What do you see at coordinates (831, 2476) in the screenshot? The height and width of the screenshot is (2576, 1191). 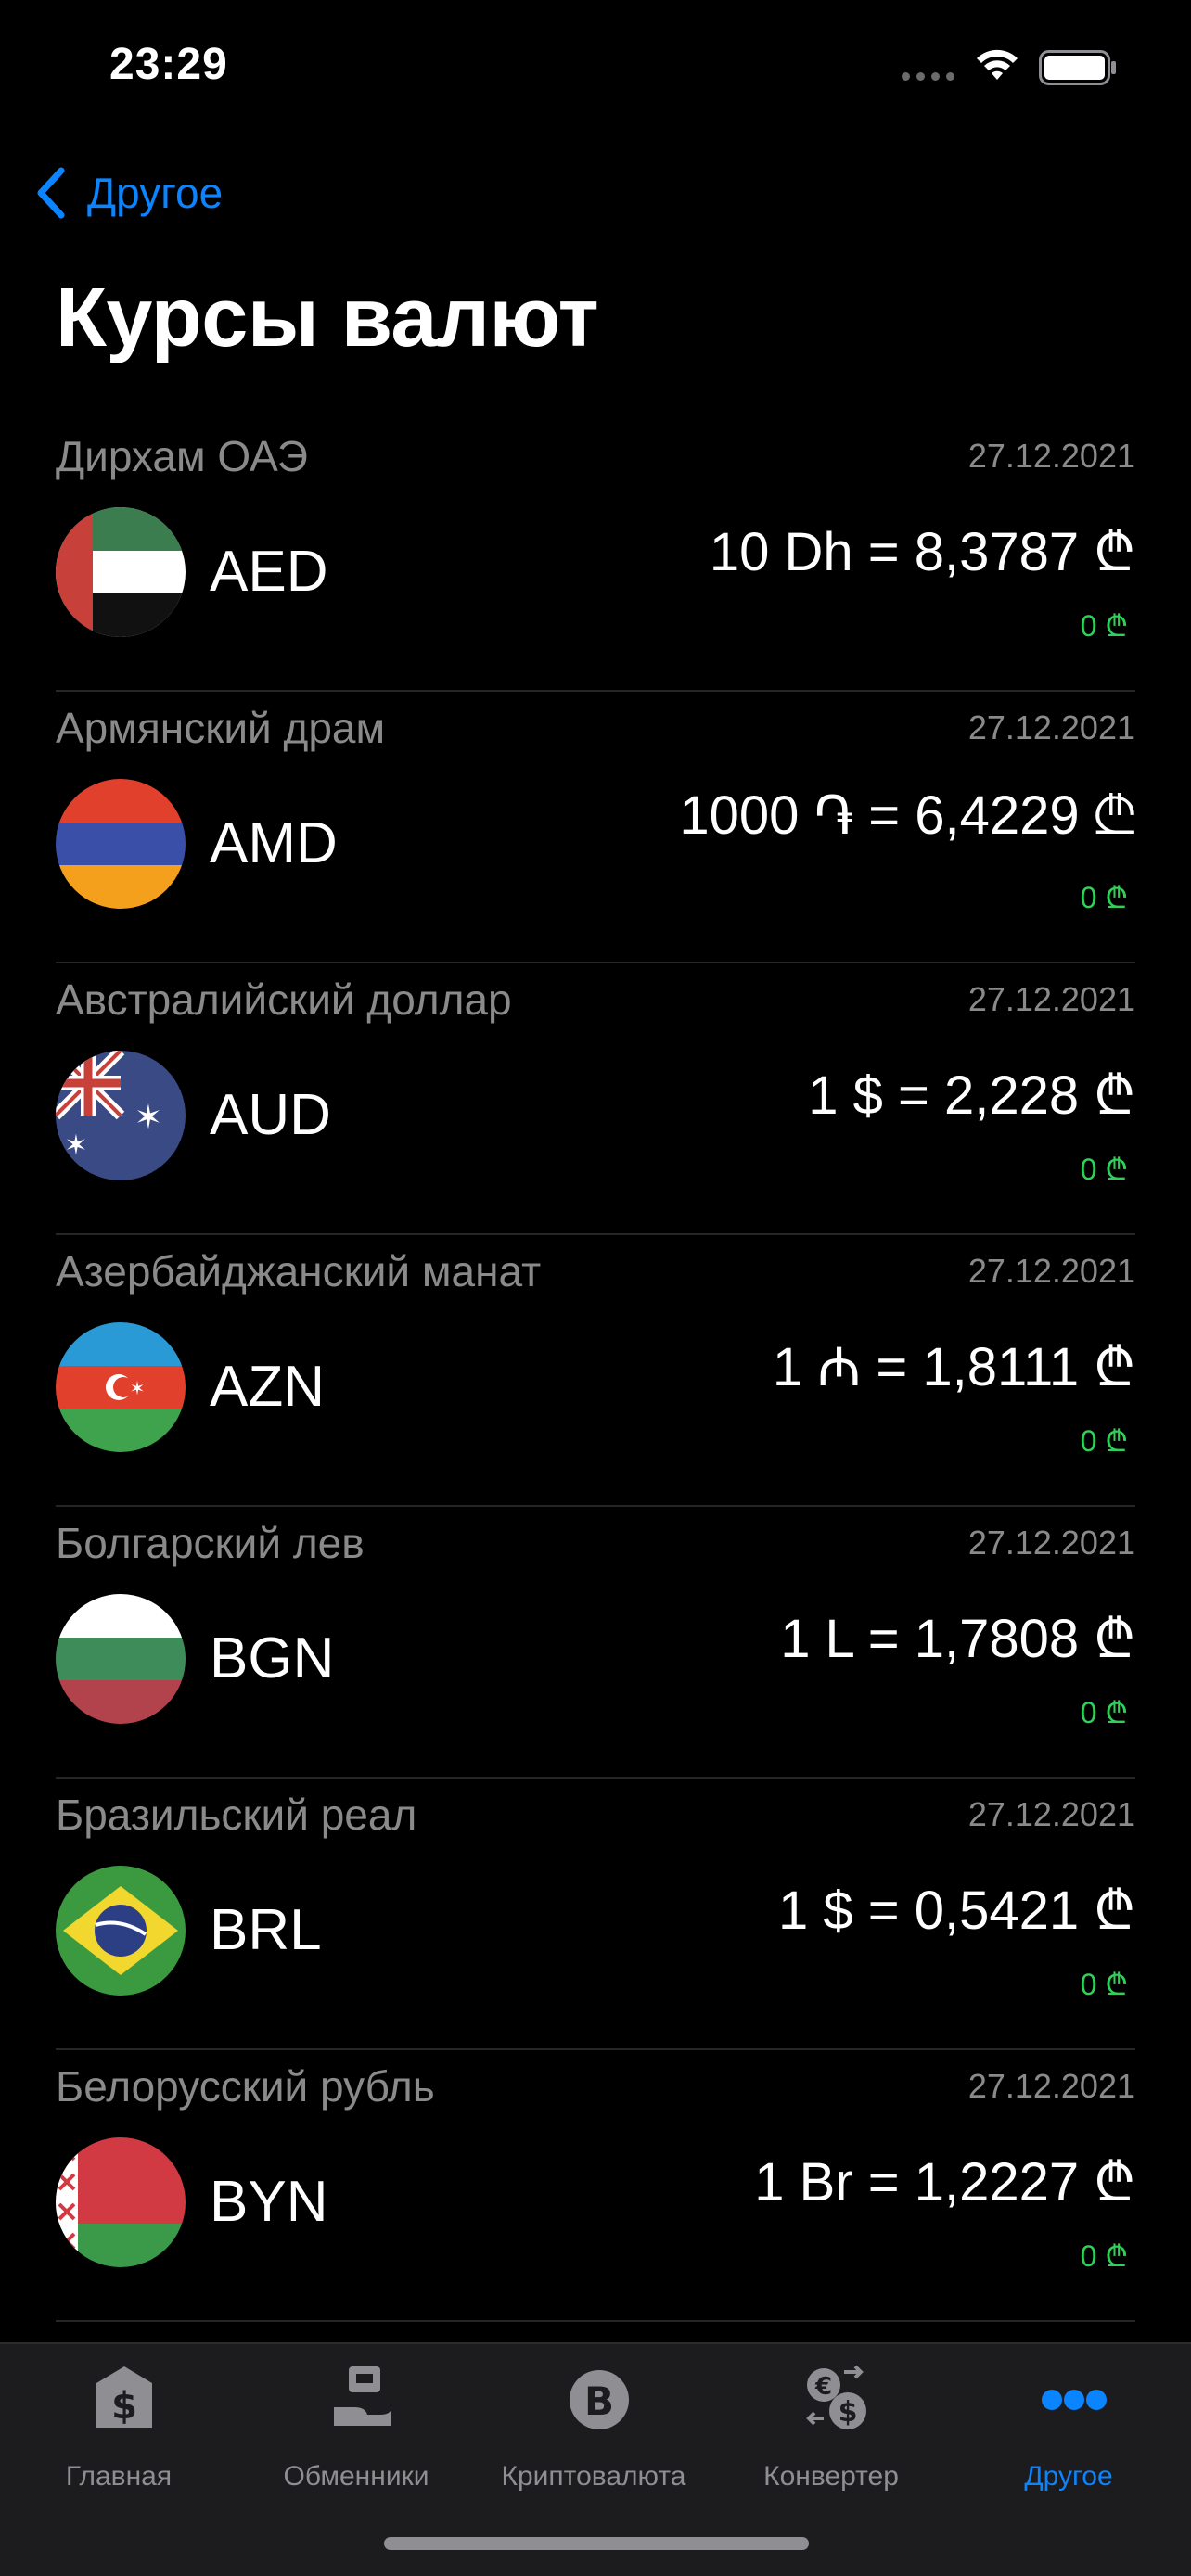 I see `tab-label: Конвертер` at bounding box center [831, 2476].